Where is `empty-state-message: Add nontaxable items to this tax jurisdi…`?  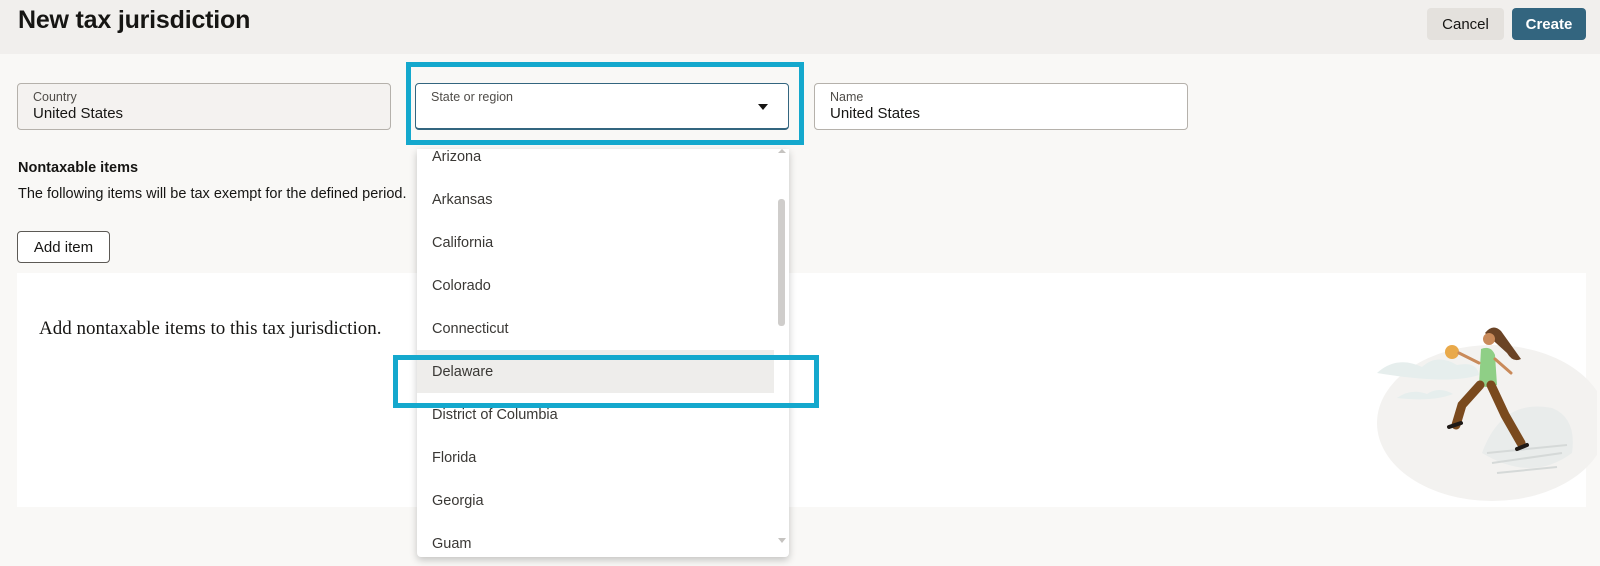 empty-state-message: Add nontaxable items to this tax jurisdi… is located at coordinates (210, 328).